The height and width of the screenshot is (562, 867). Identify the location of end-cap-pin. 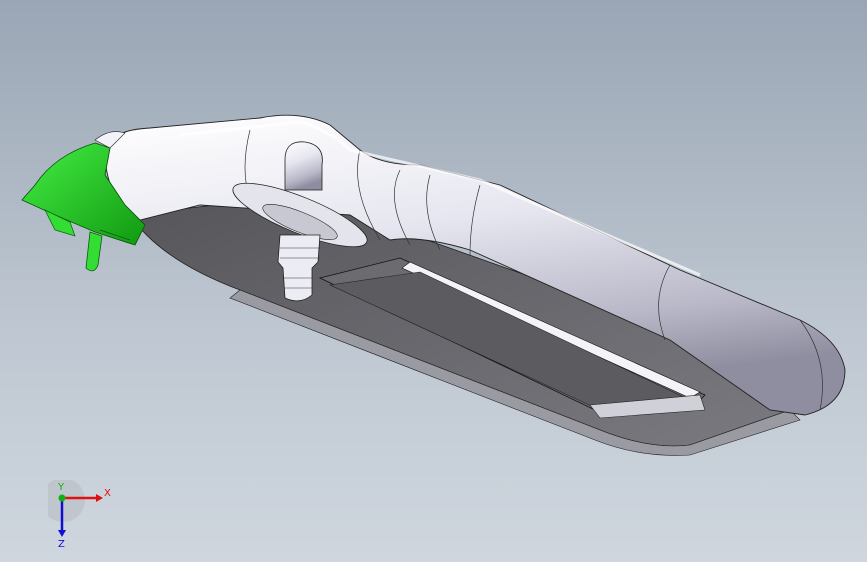
(94, 251).